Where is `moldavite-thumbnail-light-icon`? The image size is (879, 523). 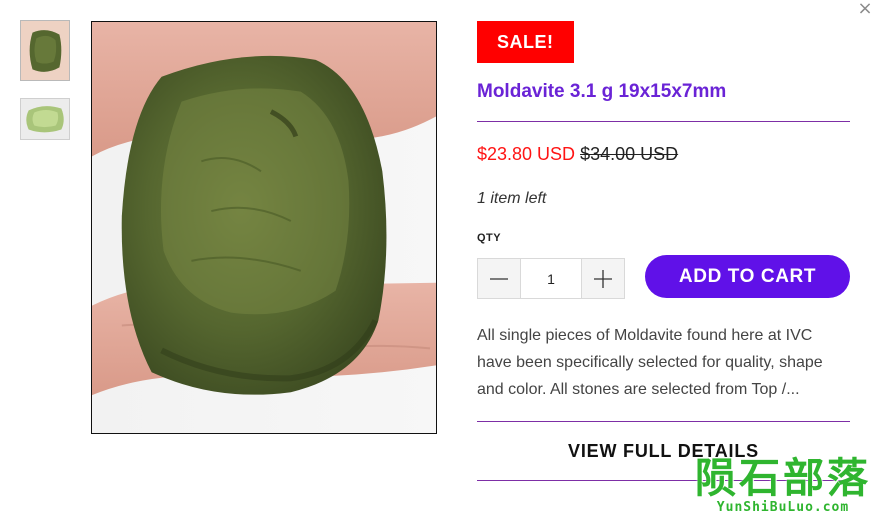
moldavite-thumbnail-light-icon is located at coordinates (45, 119).